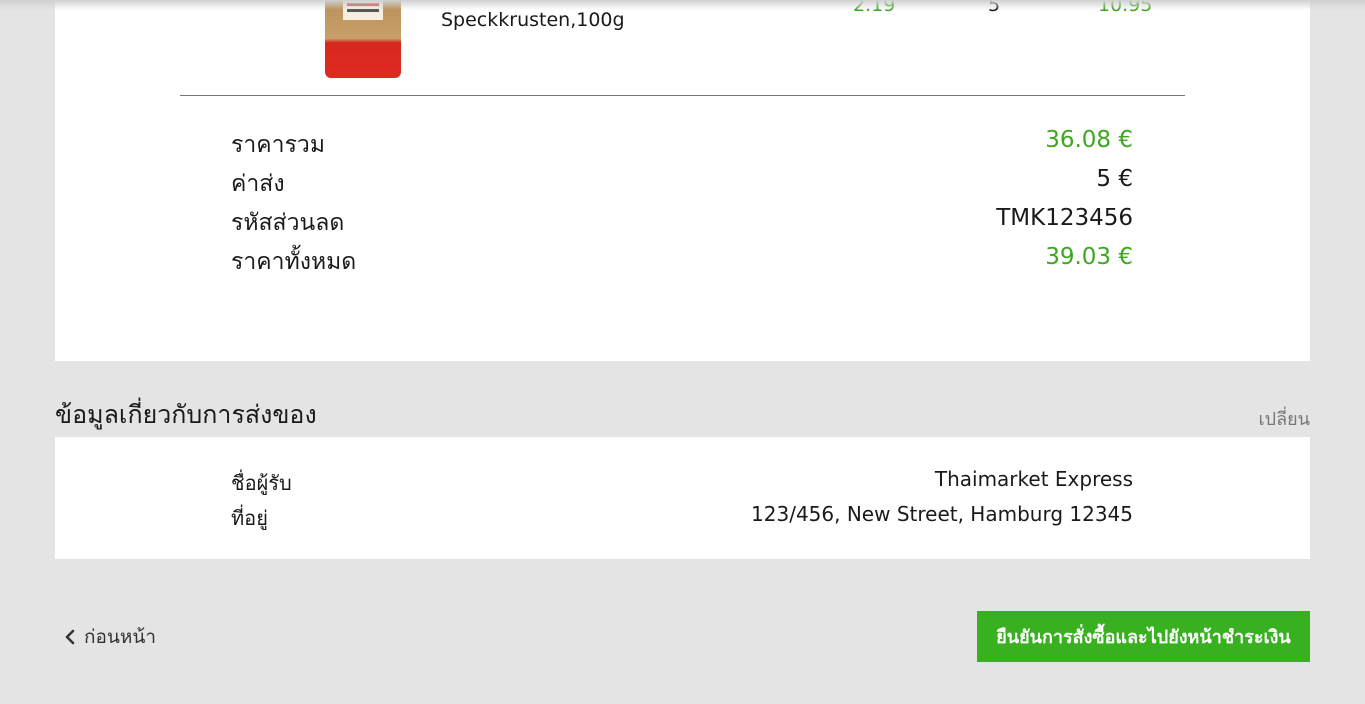 The height and width of the screenshot is (704, 1365). What do you see at coordinates (1089, 140) in the screenshot?
I see `subtotal-value: 36.08 €` at bounding box center [1089, 140].